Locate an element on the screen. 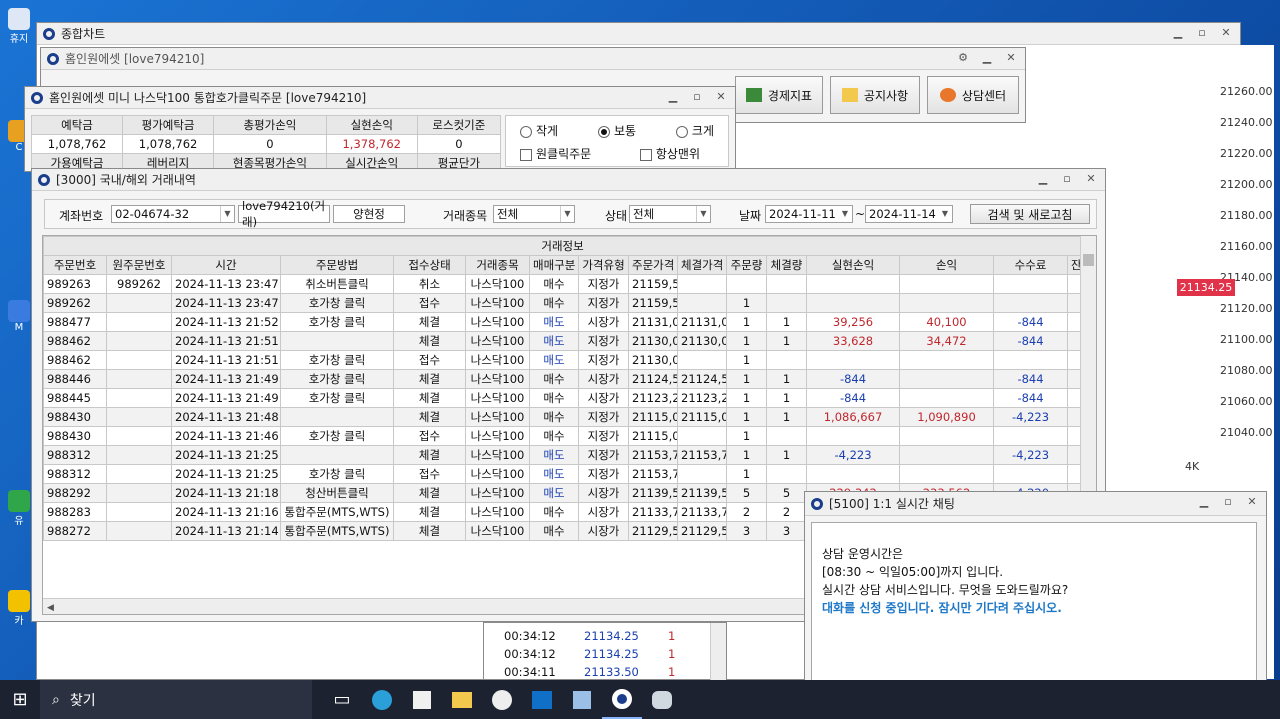  table-cell: 2 is located at coordinates (746, 512).